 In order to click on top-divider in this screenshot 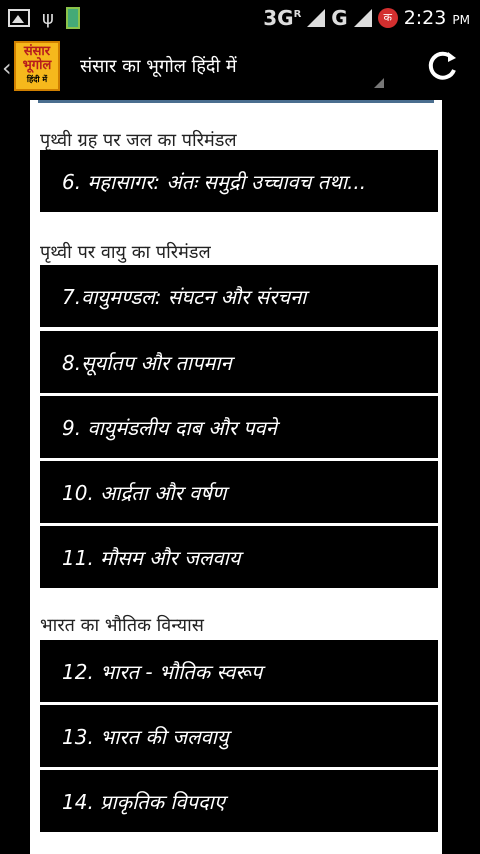, I will do `click(236, 101)`.